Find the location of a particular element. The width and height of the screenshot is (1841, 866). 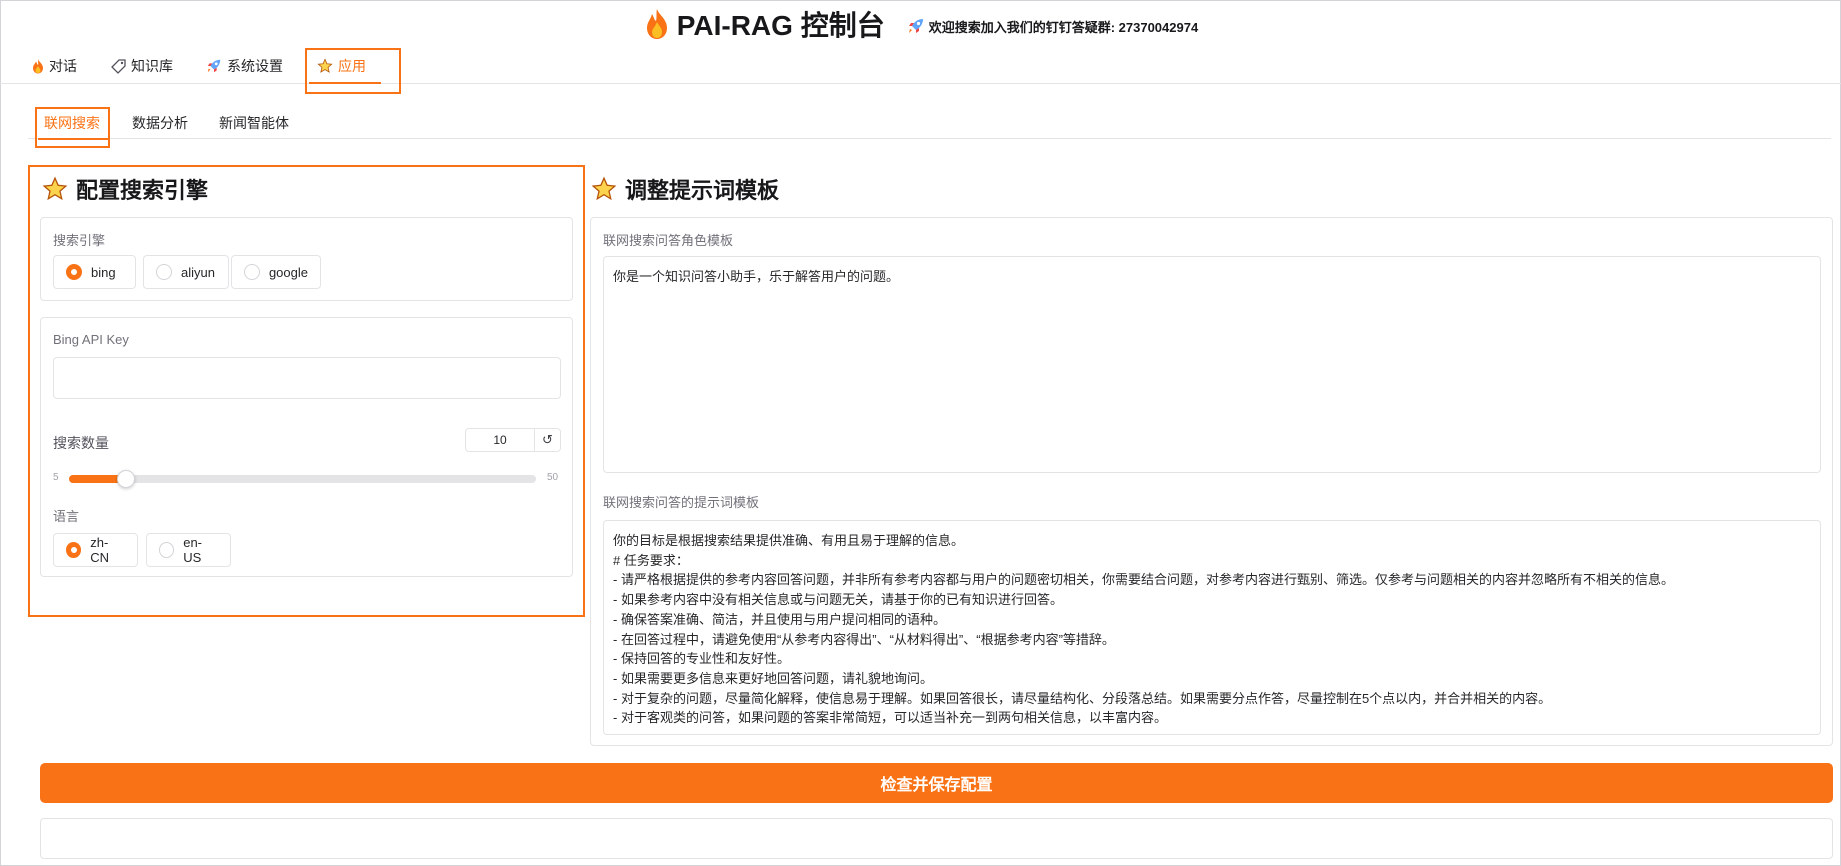

subtab-news-agent-label: 新闻智能体 is located at coordinates (254, 123).